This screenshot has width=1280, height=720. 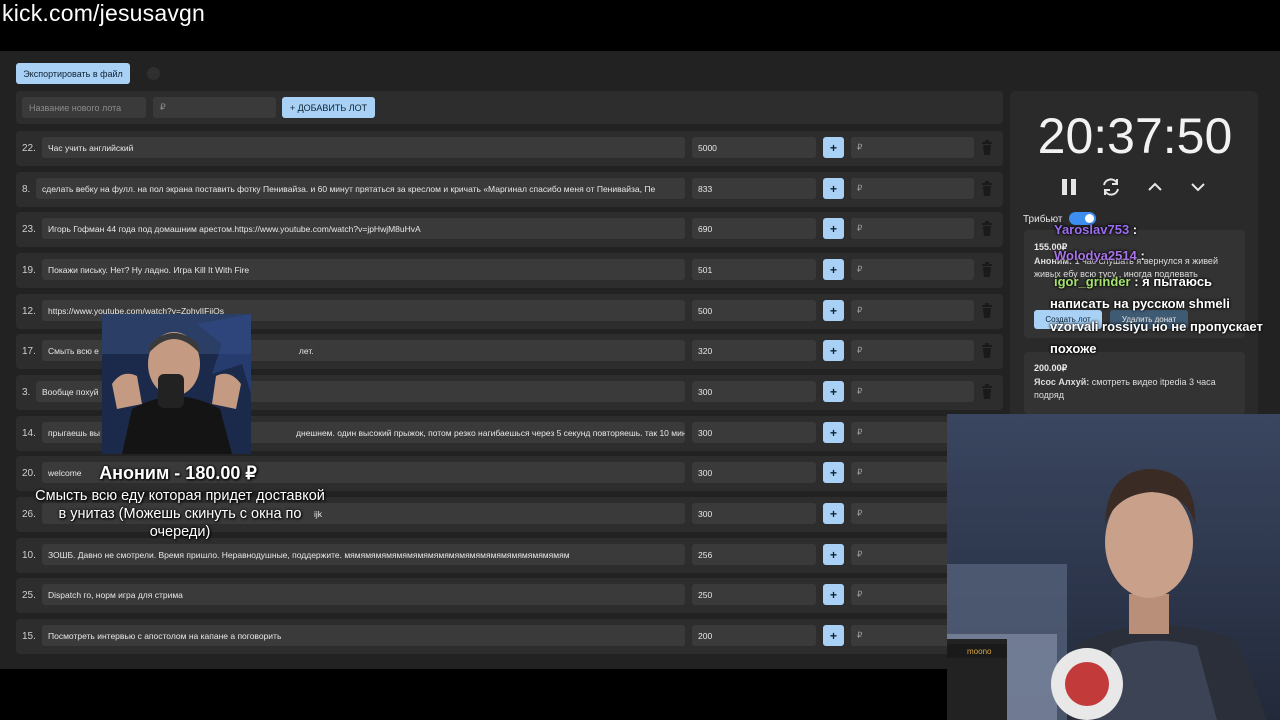 What do you see at coordinates (214, 107) in the screenshot?
I see `new-lot-amount-input: ₽` at bounding box center [214, 107].